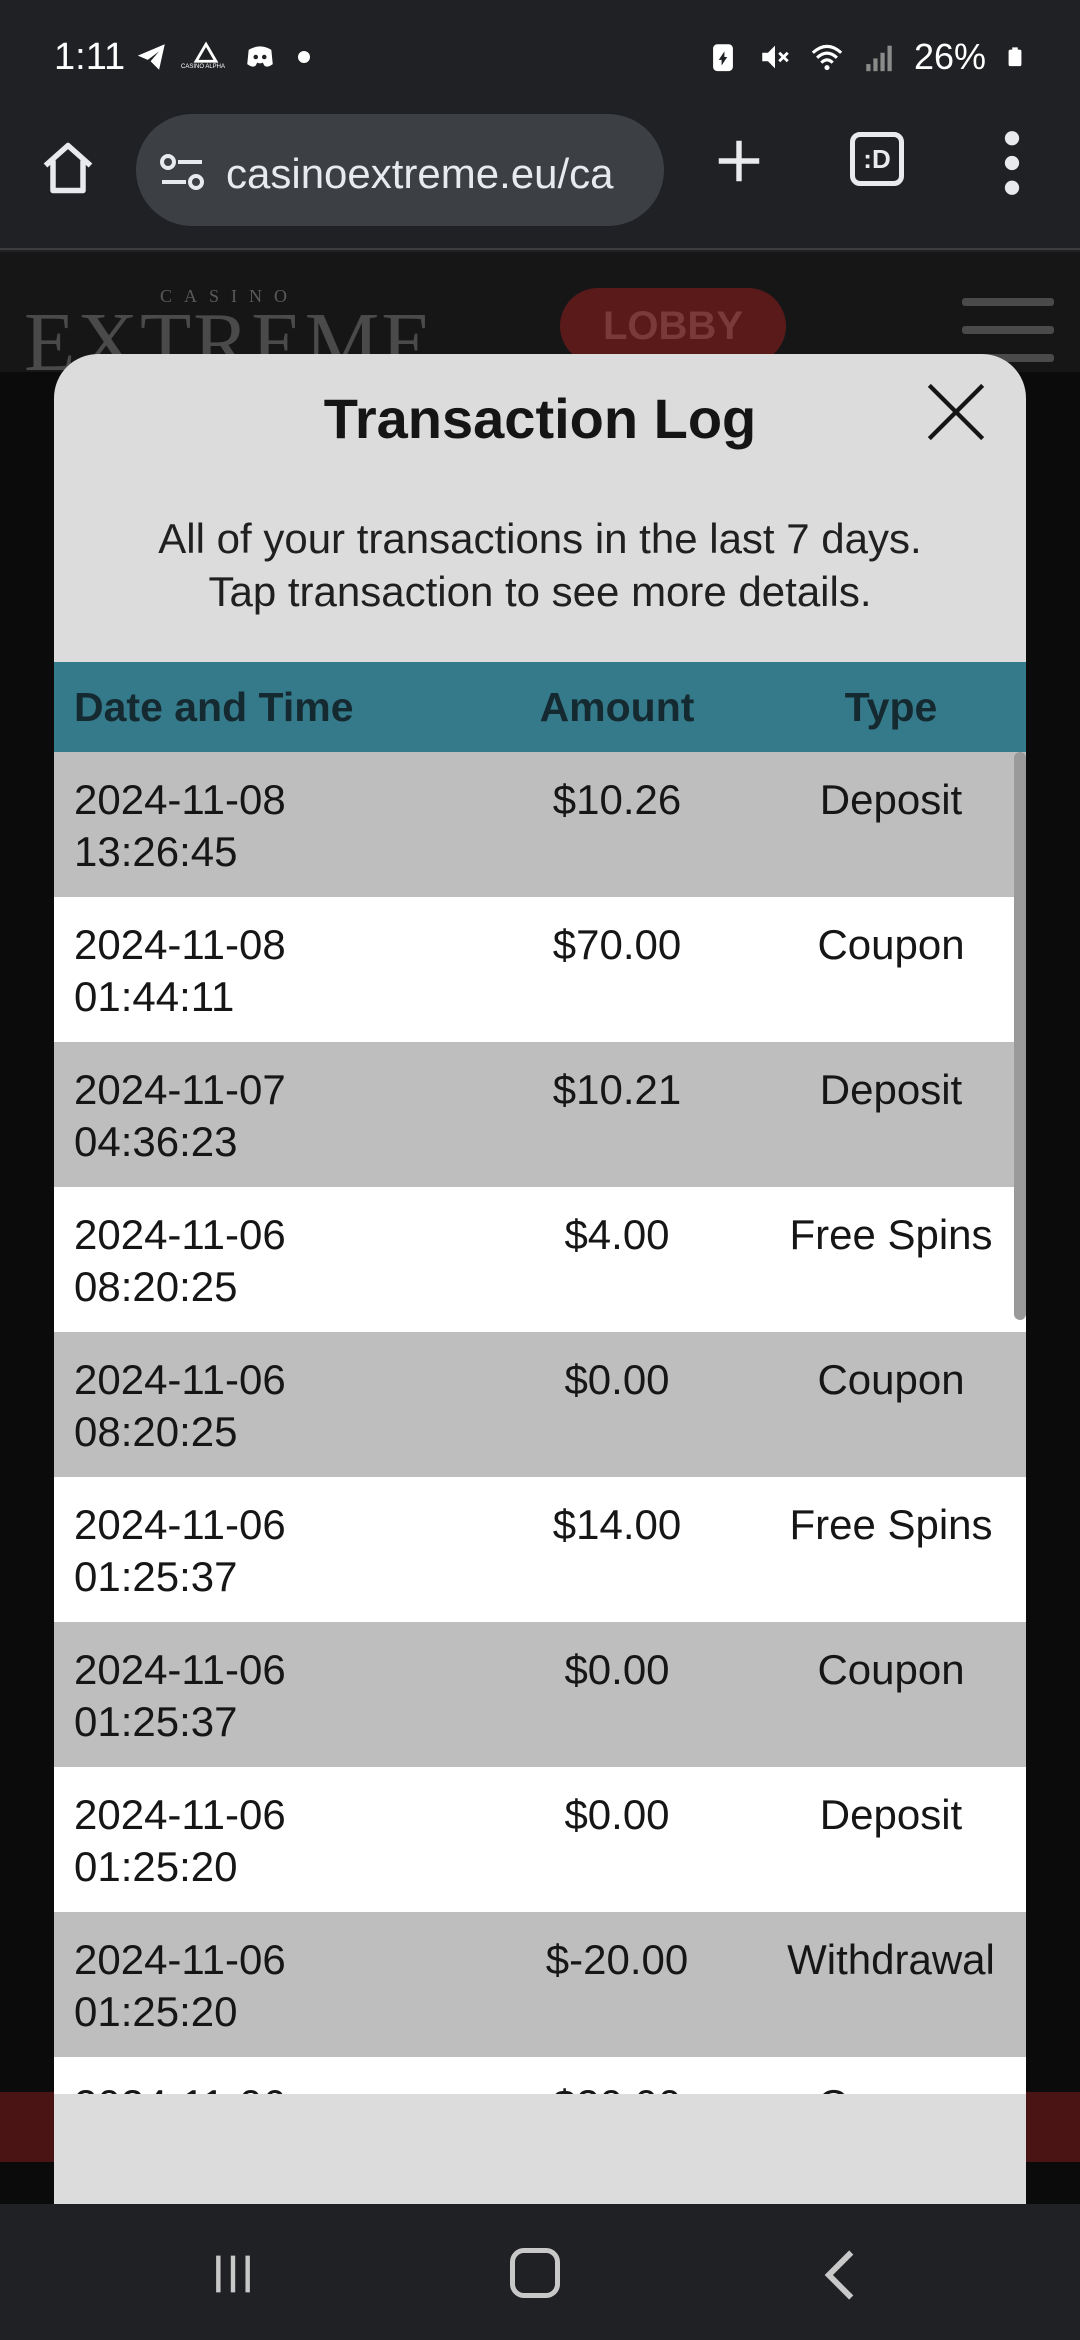  What do you see at coordinates (775, 57) in the screenshot?
I see `mute-icon` at bounding box center [775, 57].